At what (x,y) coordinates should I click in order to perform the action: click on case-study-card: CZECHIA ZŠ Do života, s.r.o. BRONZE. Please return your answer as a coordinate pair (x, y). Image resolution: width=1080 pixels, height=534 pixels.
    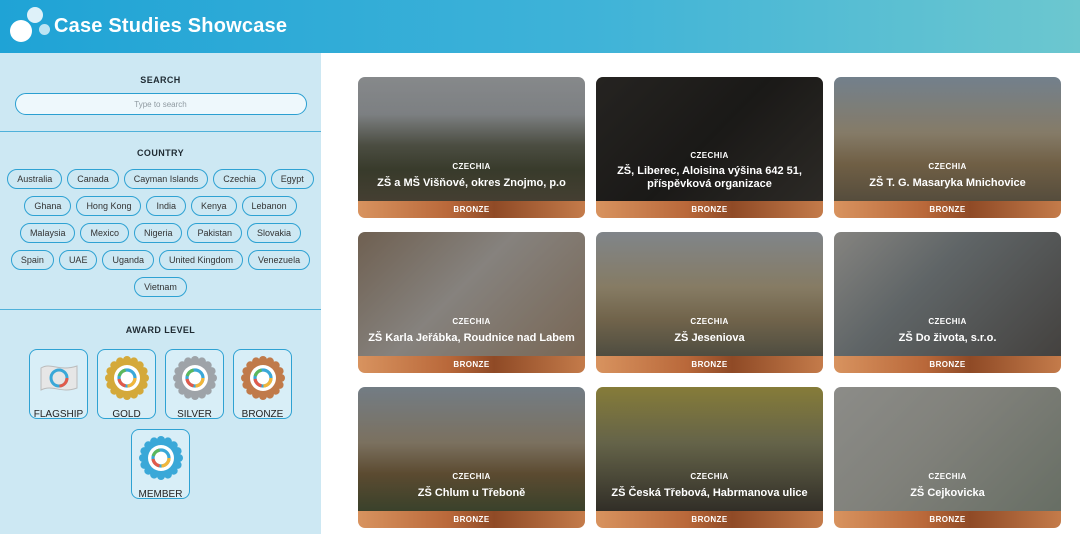
    Looking at the image, I should click on (947, 302).